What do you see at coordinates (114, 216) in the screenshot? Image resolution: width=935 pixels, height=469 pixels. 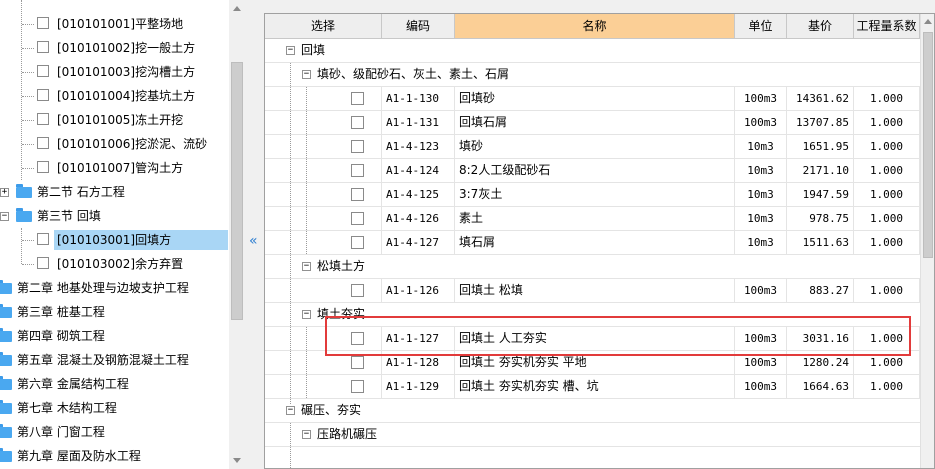 I see `tree-section-backfill: − 第三节 回填` at bounding box center [114, 216].